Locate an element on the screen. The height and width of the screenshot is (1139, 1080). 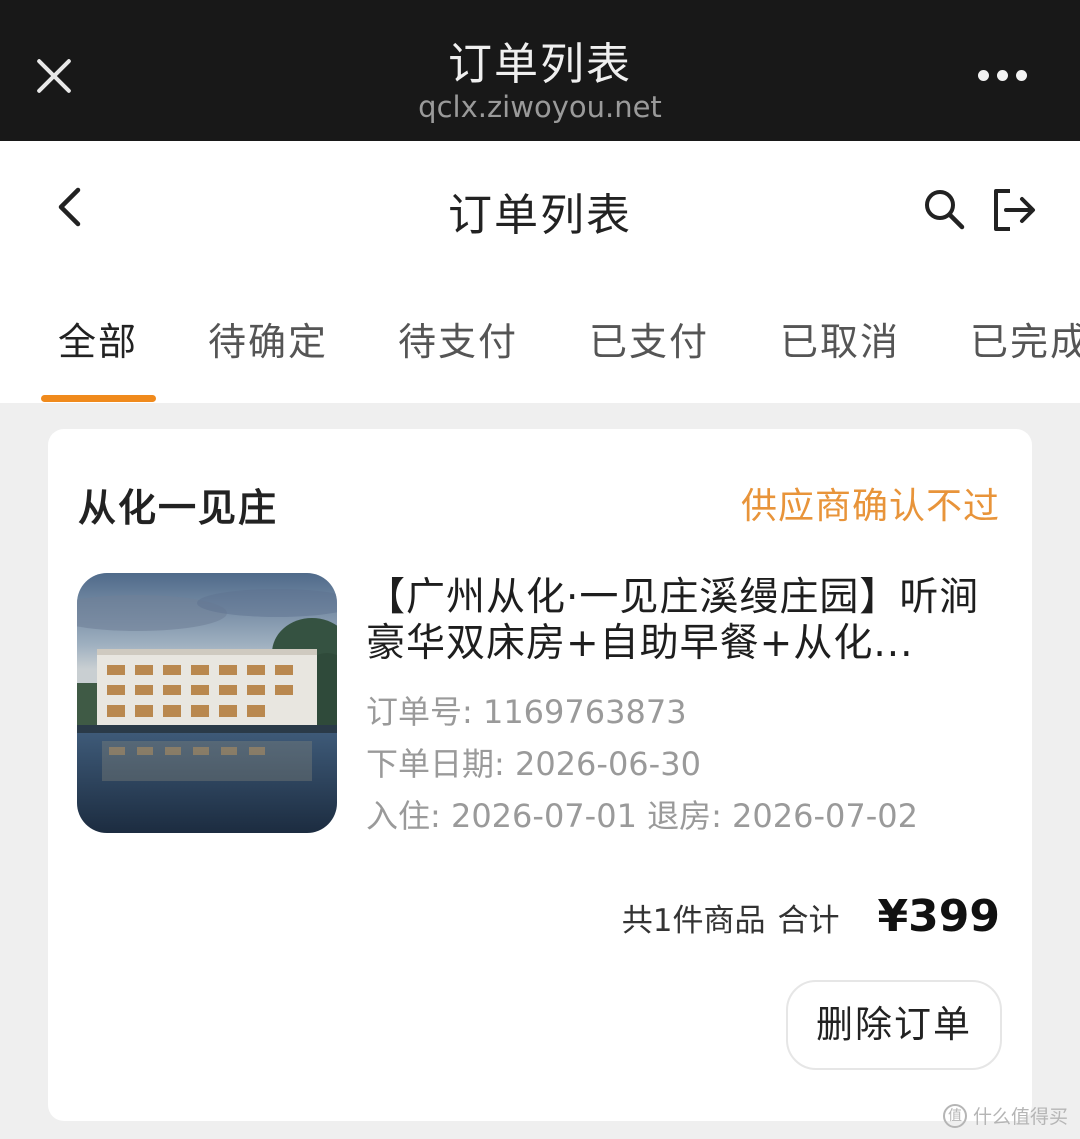
order-status-tabs: 全部 待确定 待支付 已支付 已取消 已完成 is located at coordinates (540, 357).